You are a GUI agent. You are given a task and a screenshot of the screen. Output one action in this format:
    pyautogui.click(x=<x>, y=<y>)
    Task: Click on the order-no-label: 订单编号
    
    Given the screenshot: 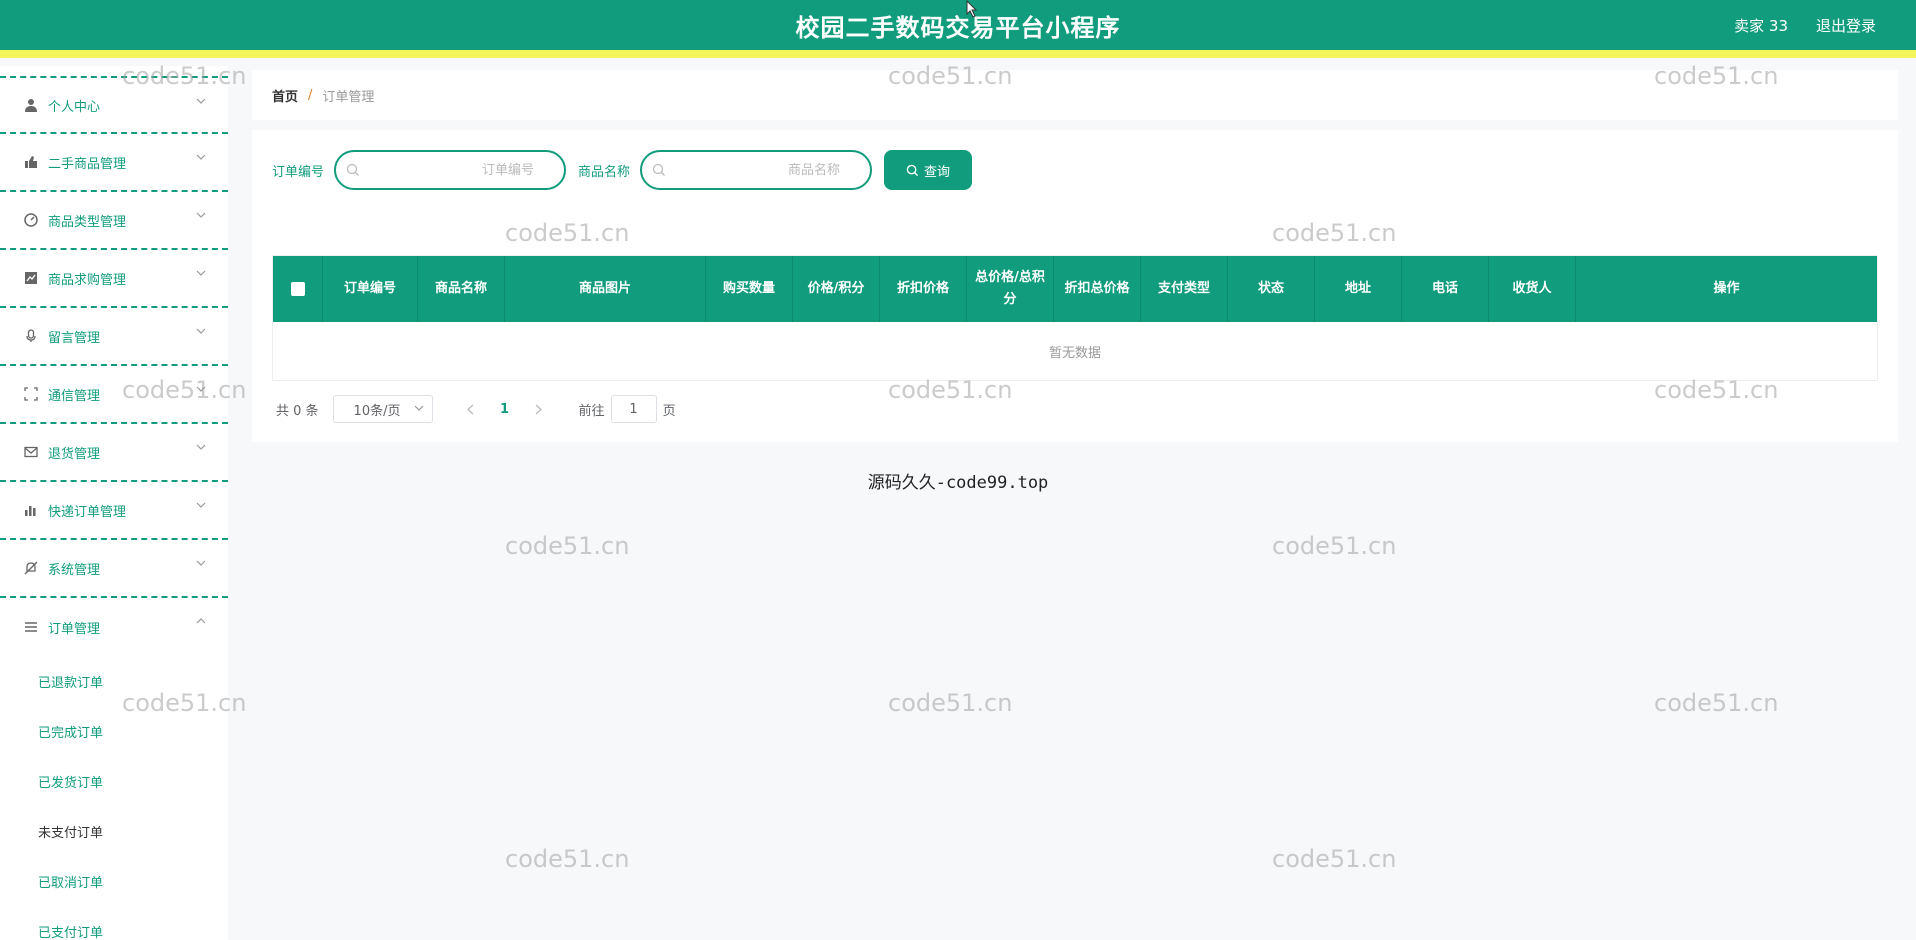 What is the action you would take?
    pyautogui.click(x=298, y=172)
    